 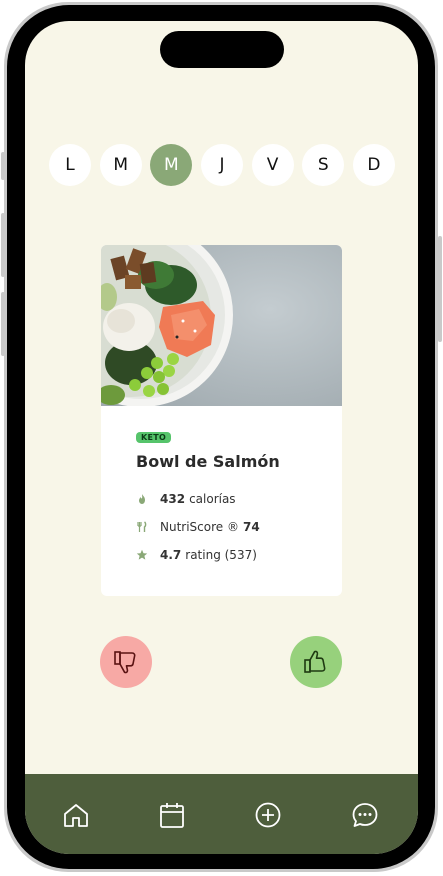 What do you see at coordinates (3, 166) in the screenshot?
I see `mute-switch` at bounding box center [3, 166].